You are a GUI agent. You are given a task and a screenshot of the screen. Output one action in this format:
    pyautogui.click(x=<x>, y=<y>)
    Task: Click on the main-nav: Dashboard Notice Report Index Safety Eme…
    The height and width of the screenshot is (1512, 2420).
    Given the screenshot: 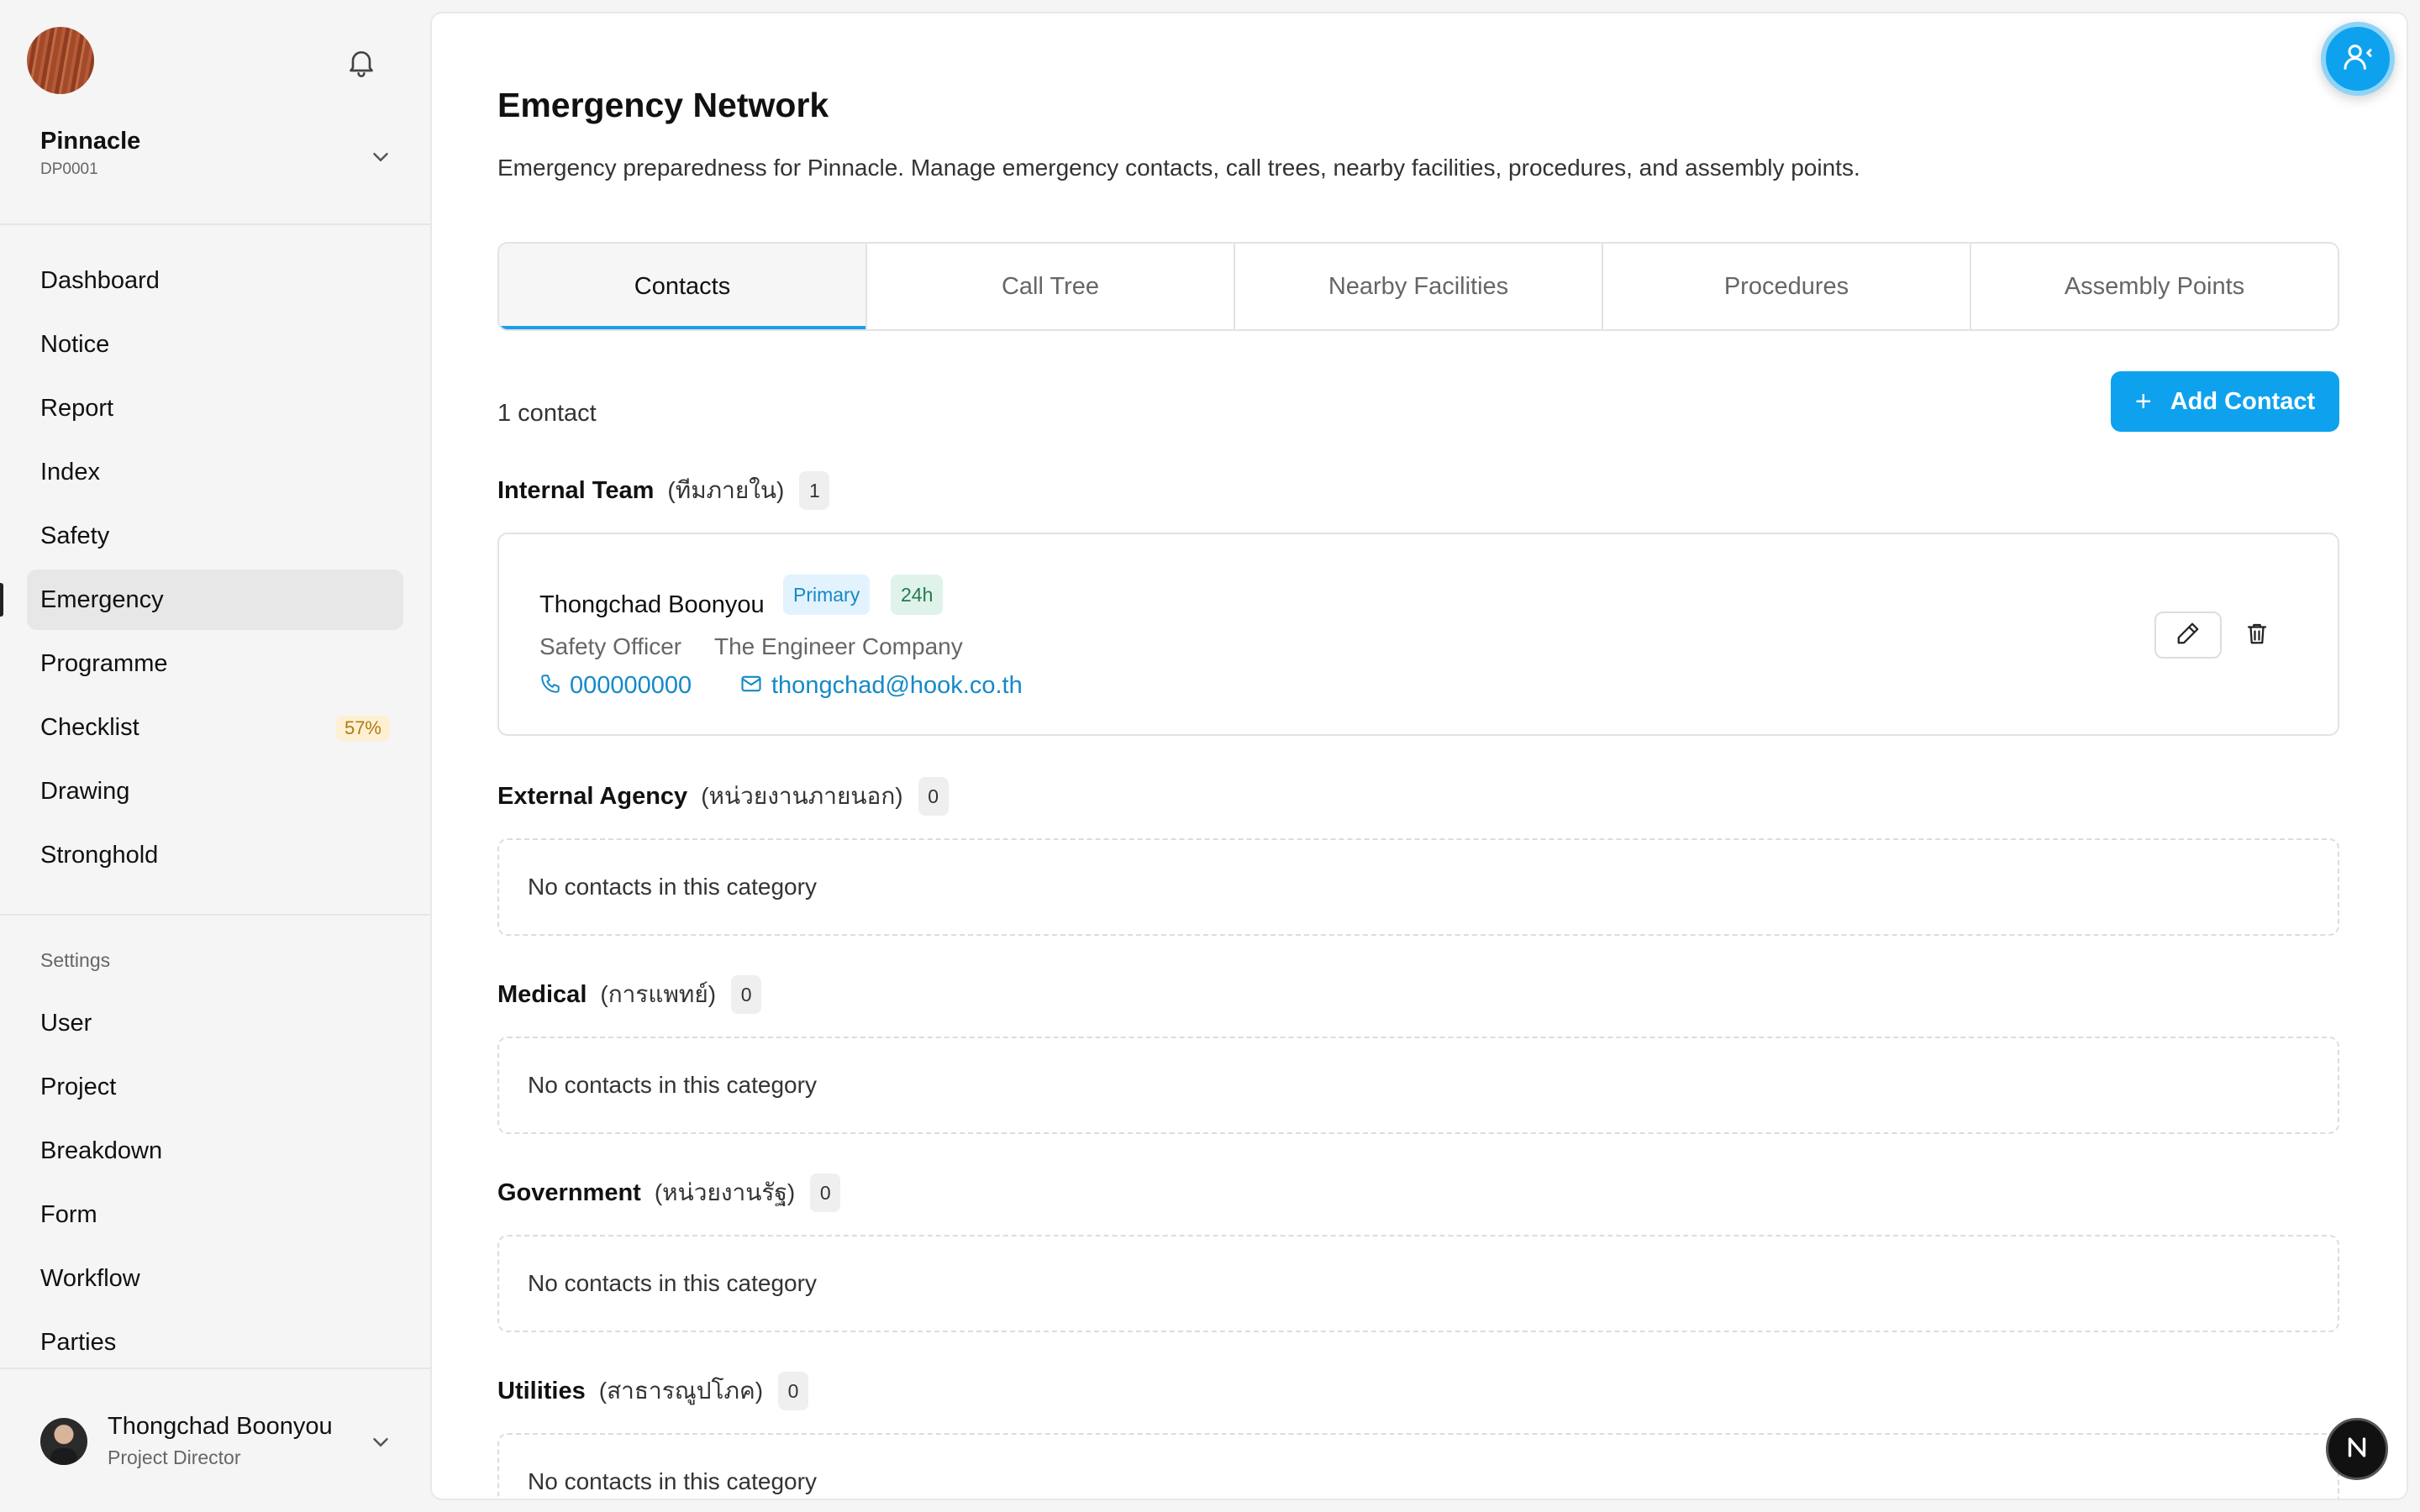 What is the action you would take?
    pyautogui.click(x=202, y=569)
    